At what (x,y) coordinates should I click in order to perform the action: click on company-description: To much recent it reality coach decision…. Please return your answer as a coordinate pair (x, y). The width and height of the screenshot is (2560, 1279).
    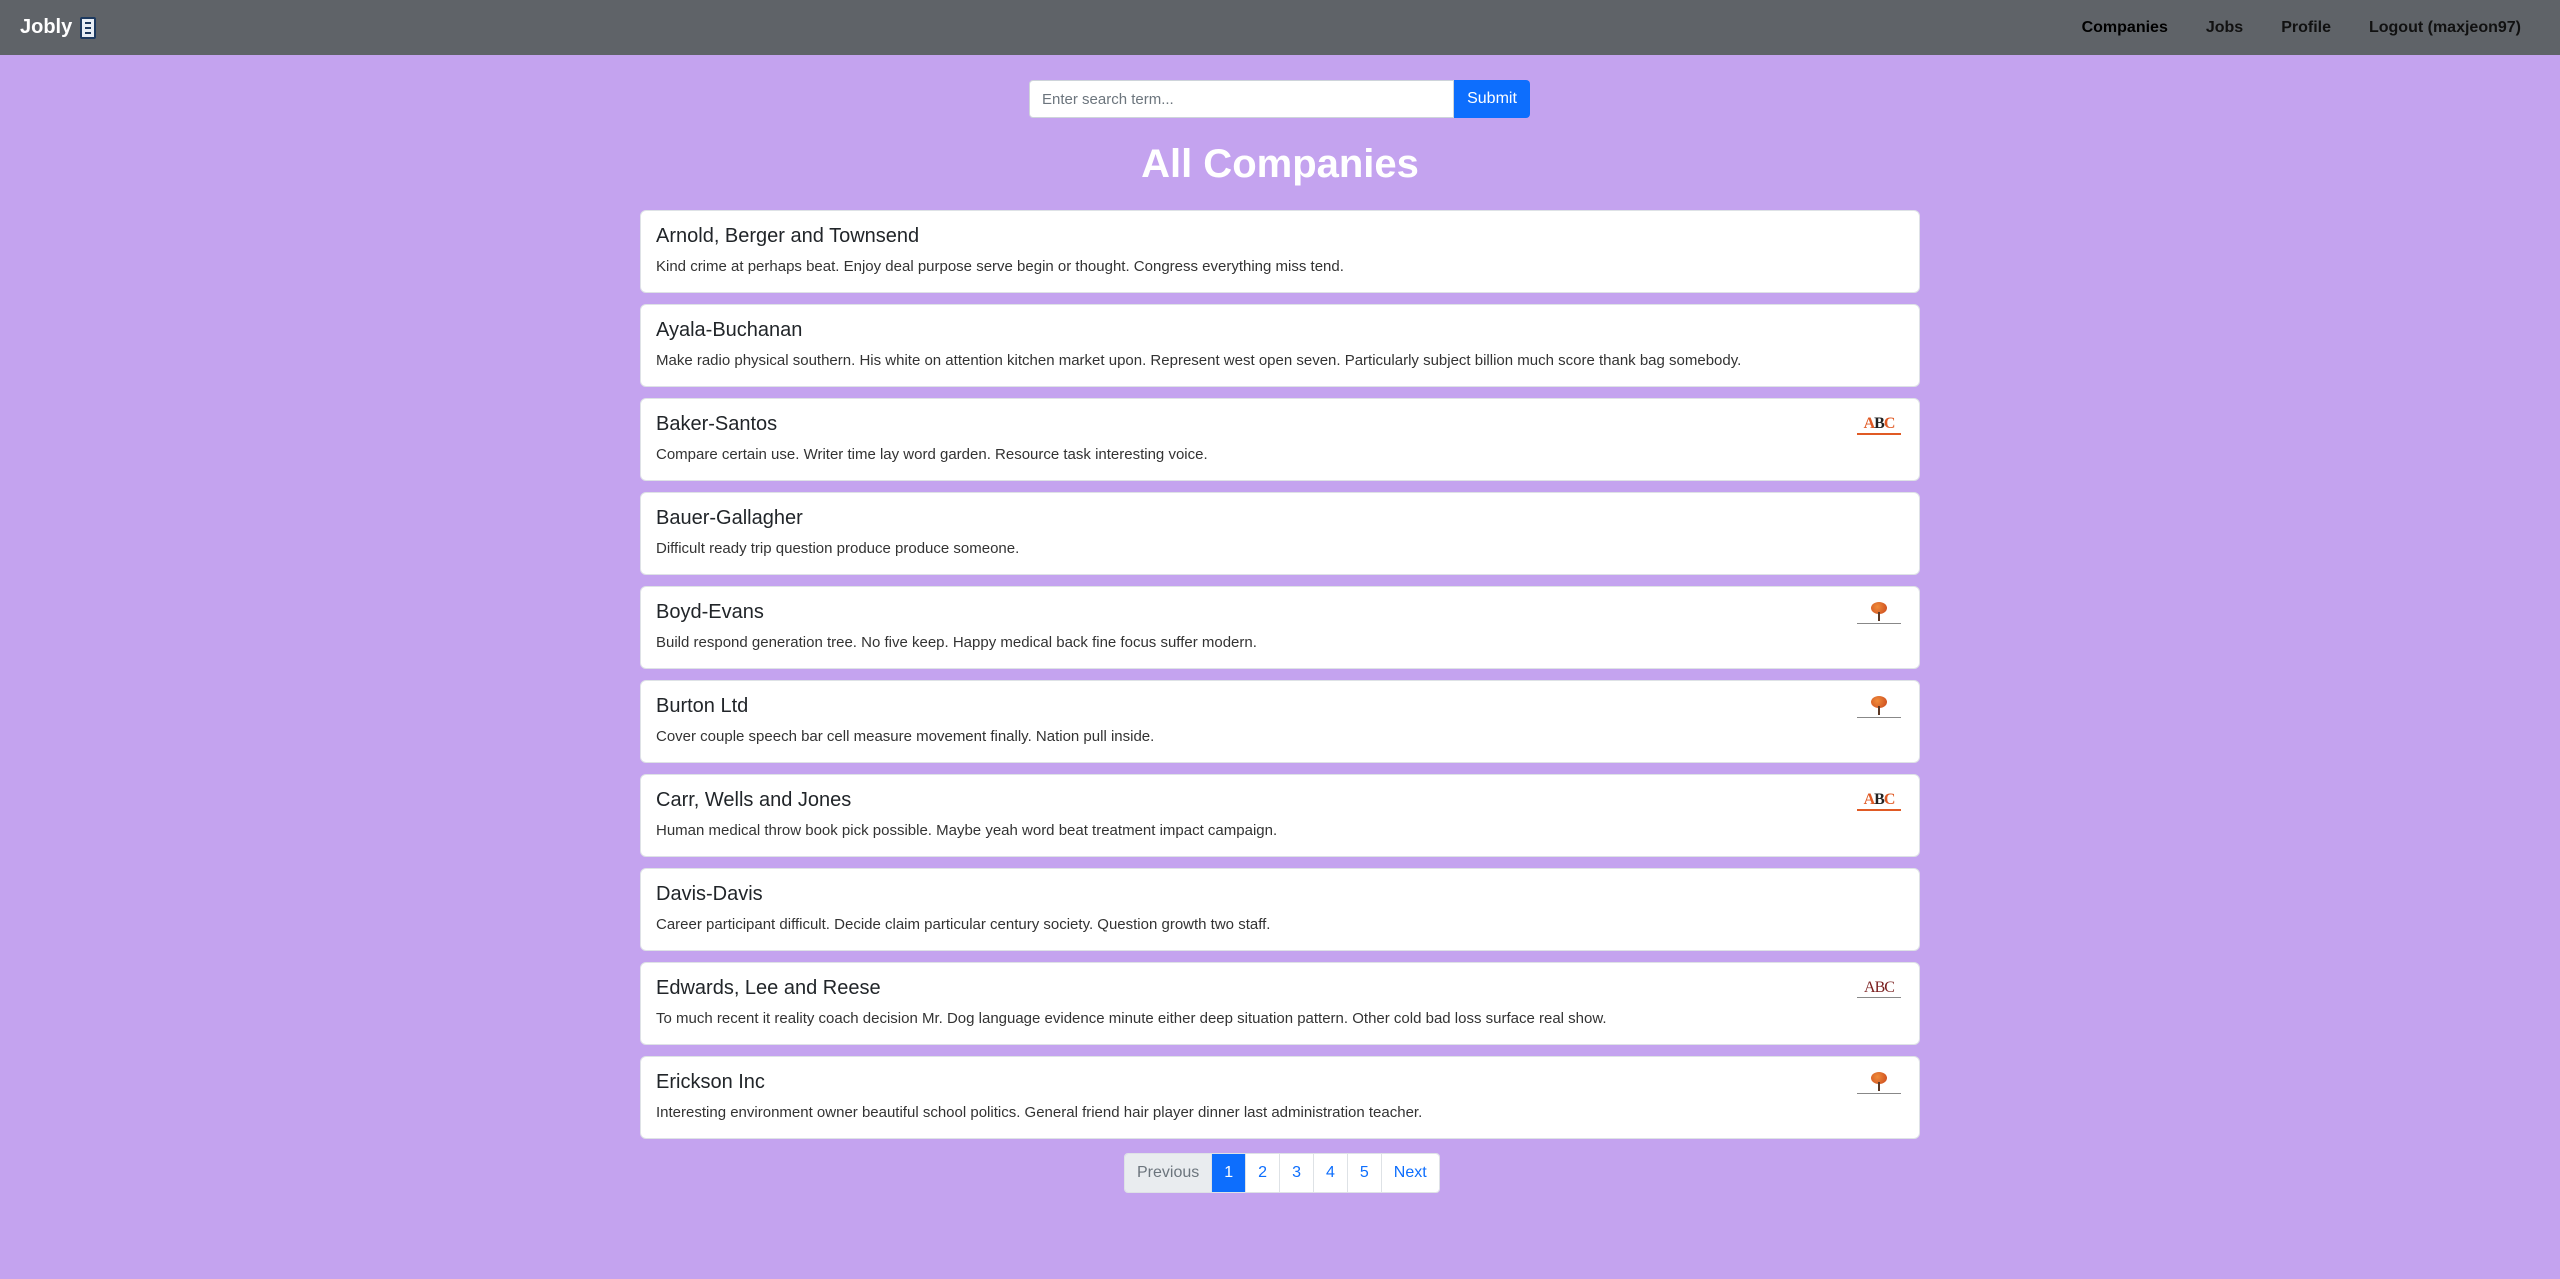
    Looking at the image, I should click on (1131, 1018).